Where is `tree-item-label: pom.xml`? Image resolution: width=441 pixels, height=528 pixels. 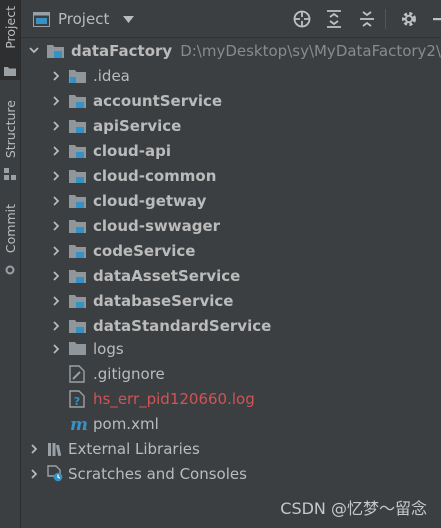
tree-item-label: pom.xml is located at coordinates (126, 423).